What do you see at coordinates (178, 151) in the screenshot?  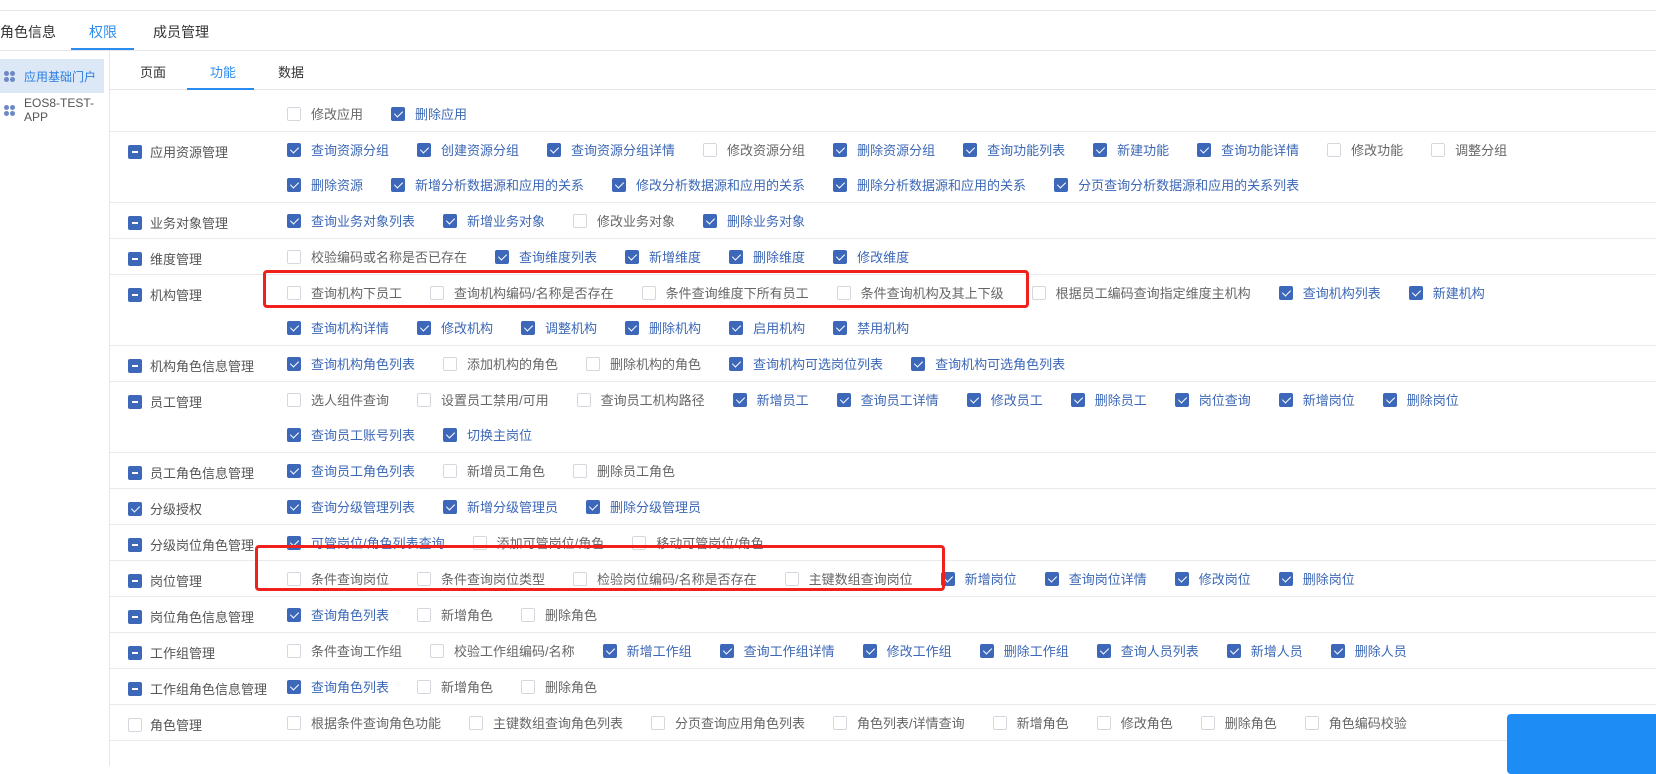 I see `group-checkbox: 应用资源管理` at bounding box center [178, 151].